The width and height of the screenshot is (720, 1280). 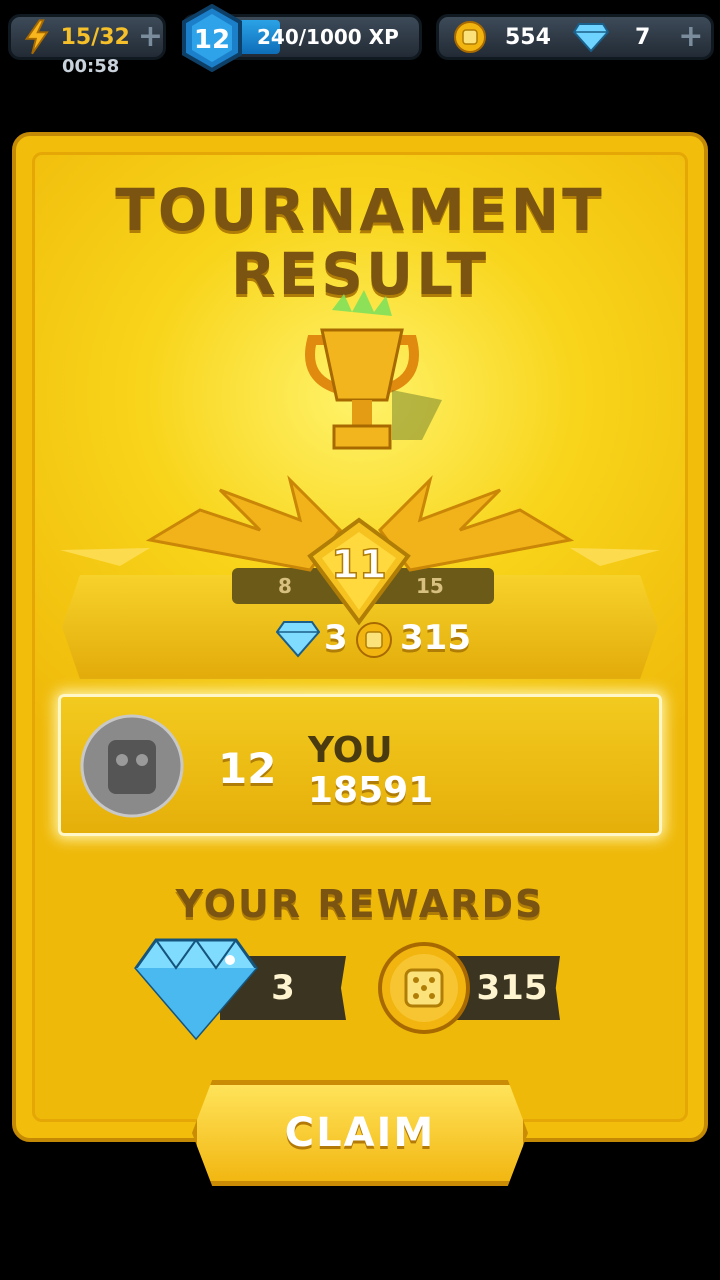 What do you see at coordinates (328, 37) in the screenshot?
I see `xp-value: 240/1000 XP` at bounding box center [328, 37].